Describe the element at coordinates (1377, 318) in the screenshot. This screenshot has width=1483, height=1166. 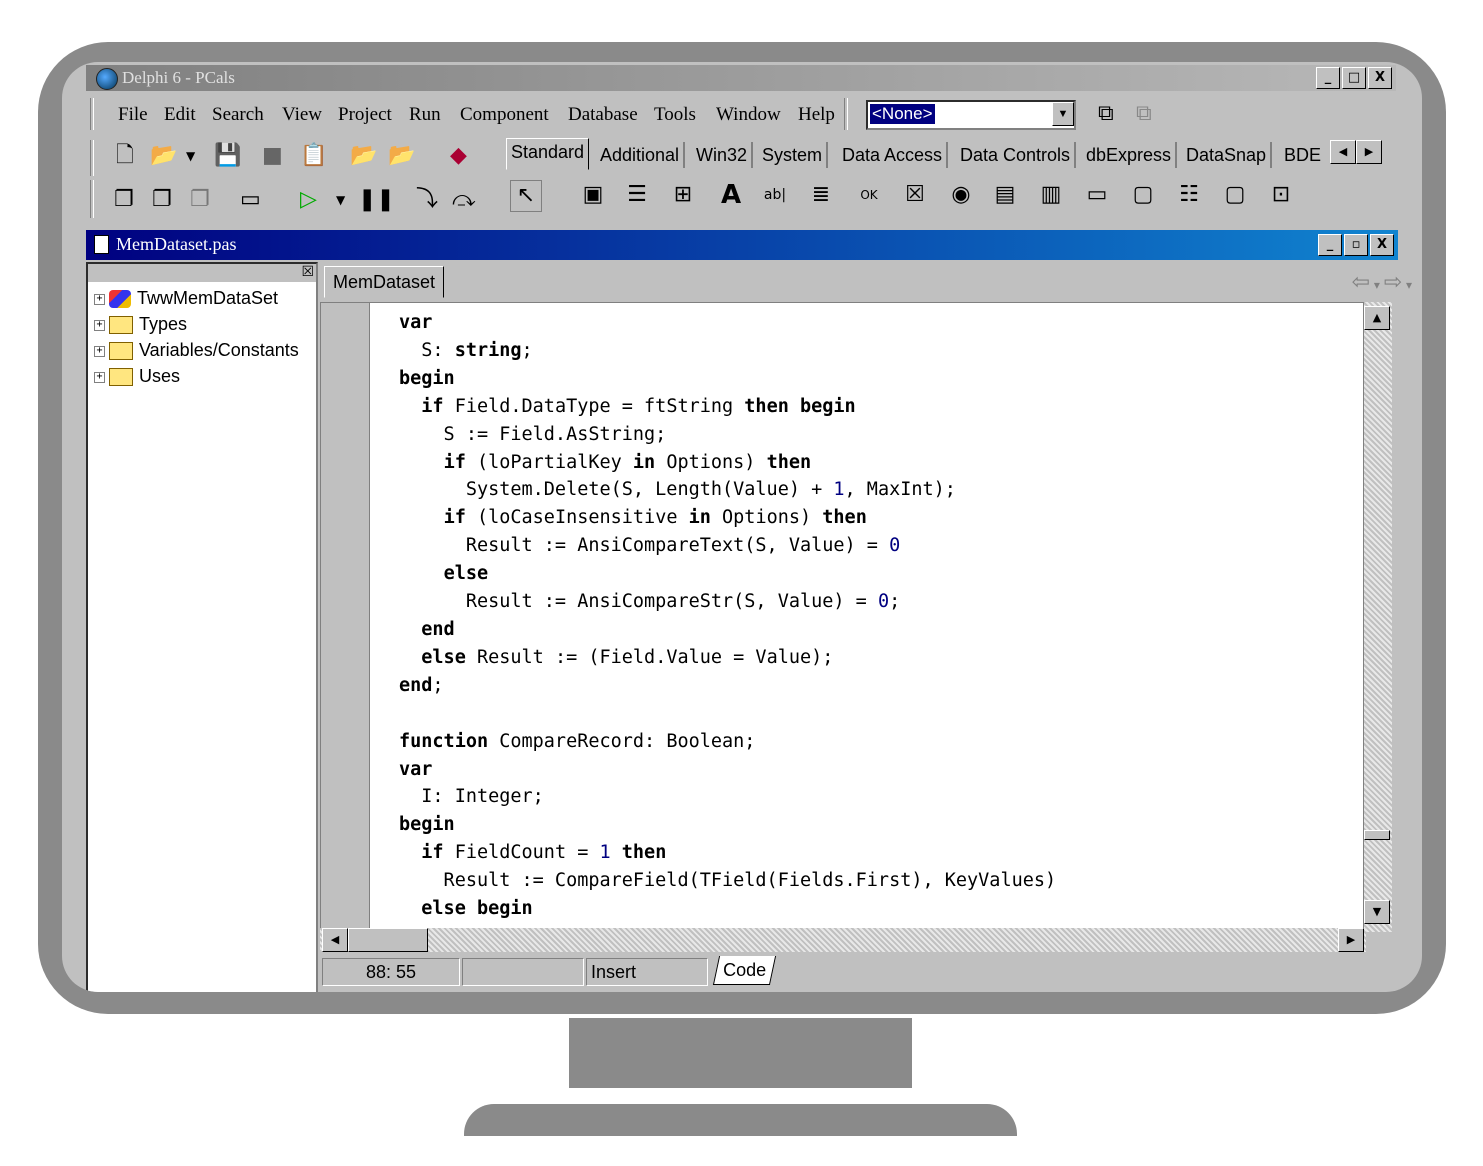
I see `scroll-up-icon: ▲` at that location.